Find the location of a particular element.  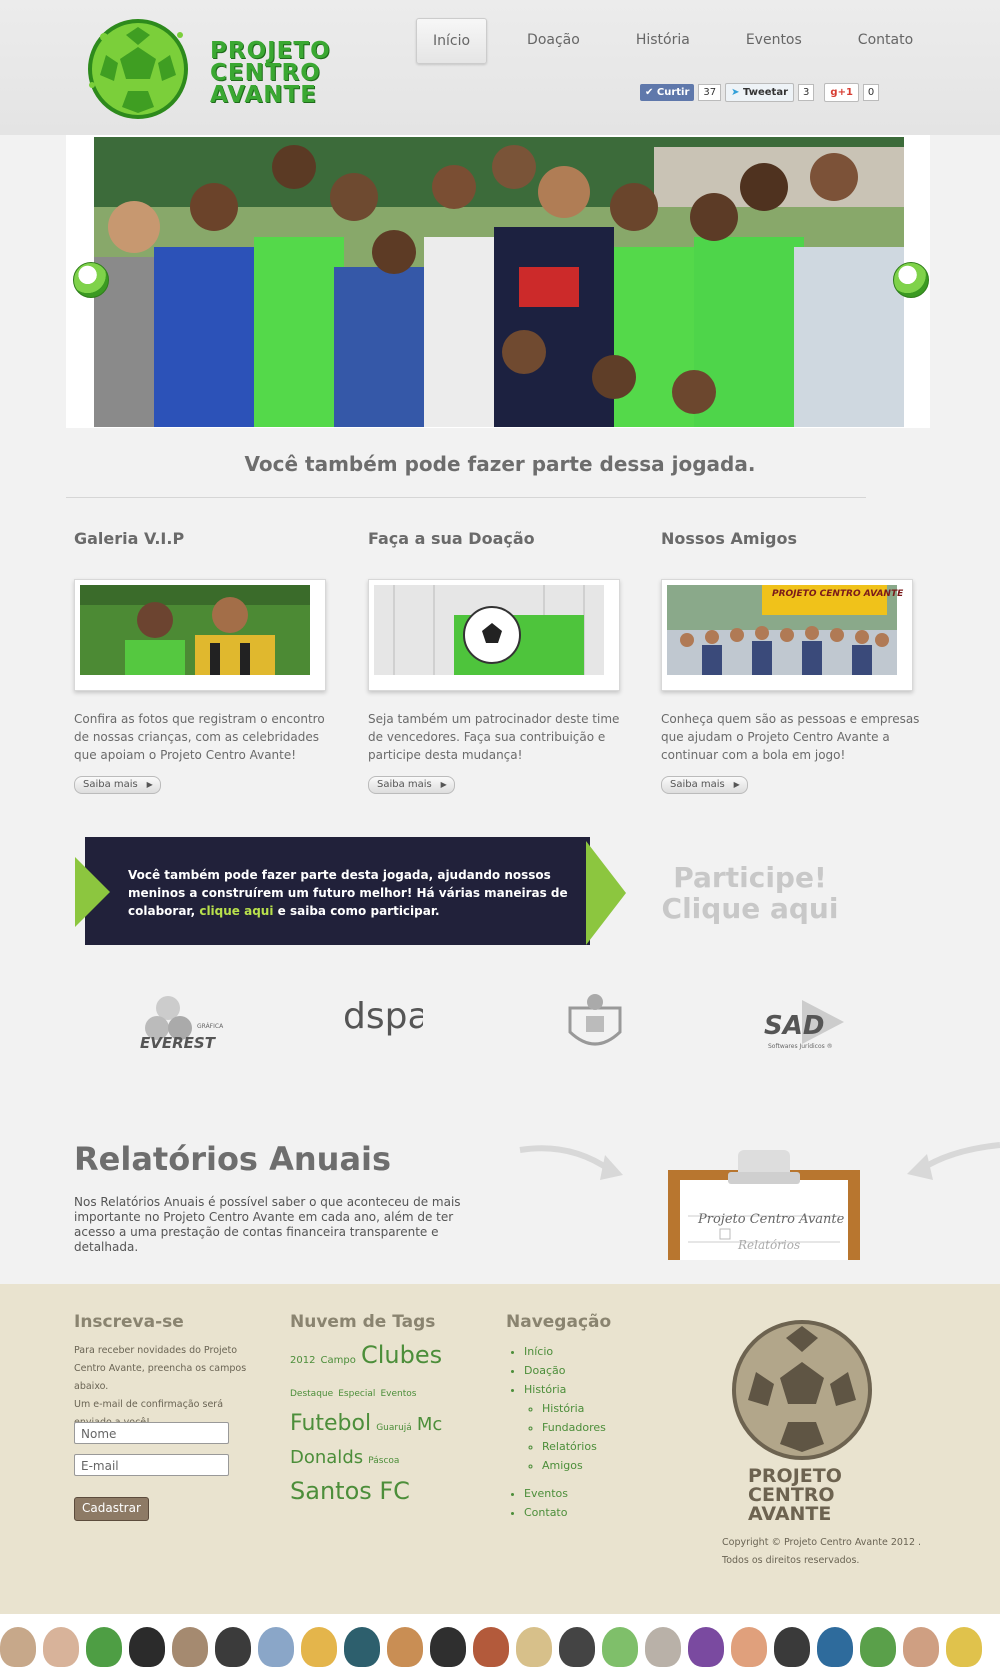

google-plus-icon: g is located at coordinates (834, 92).